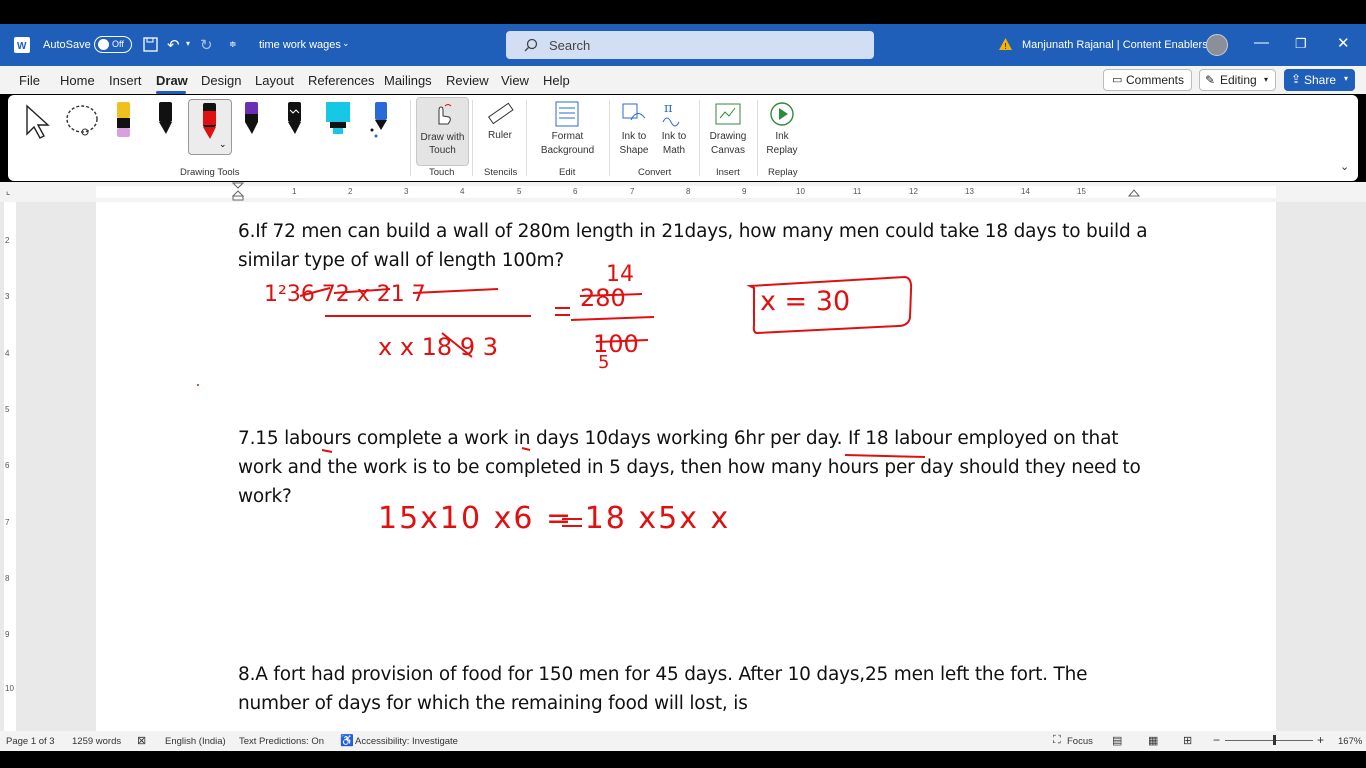 The height and width of the screenshot is (768, 1366). What do you see at coordinates (300, 45) in the screenshot?
I see `document-title: time work wages` at bounding box center [300, 45].